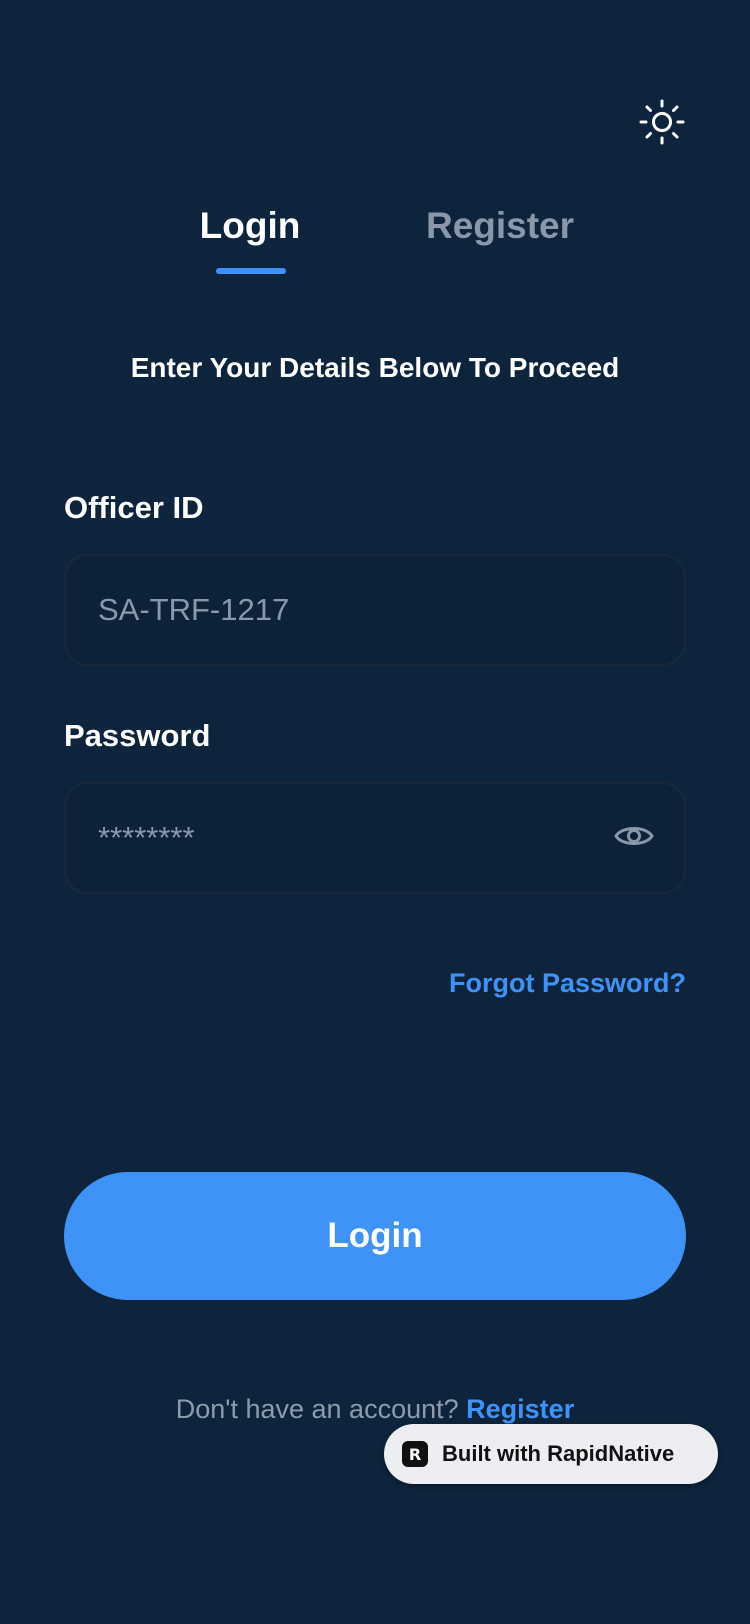 This screenshot has width=750, height=1624. I want to click on rapidnative-logo-icon: R, so click(415, 1454).